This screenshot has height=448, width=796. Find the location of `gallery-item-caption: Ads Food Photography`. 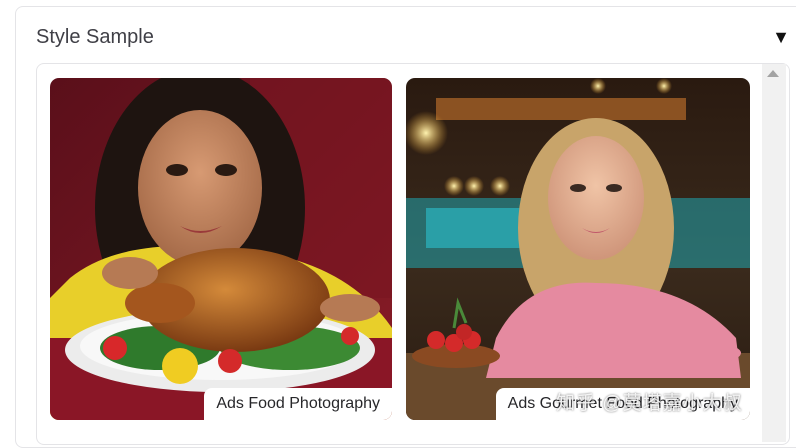

gallery-item-caption: Ads Food Photography is located at coordinates (298, 404).